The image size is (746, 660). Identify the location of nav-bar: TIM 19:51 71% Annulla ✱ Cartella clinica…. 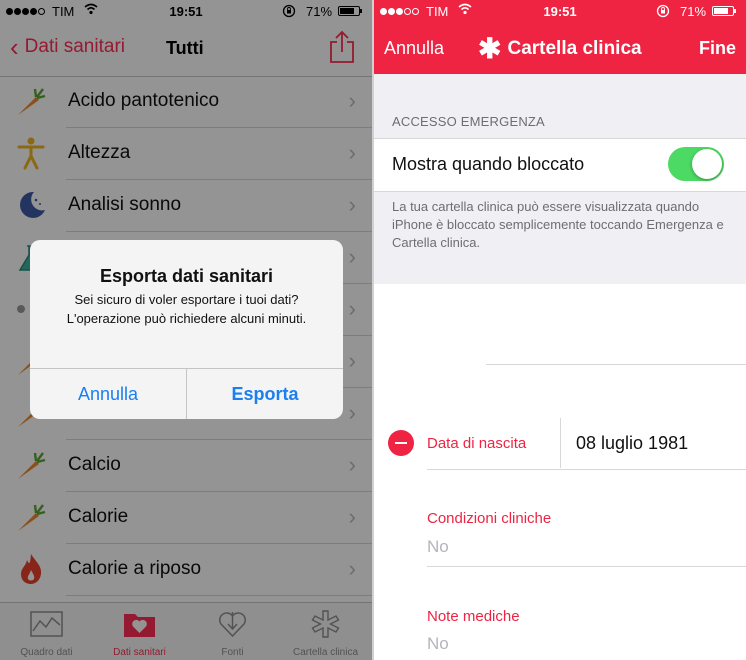
(560, 37).